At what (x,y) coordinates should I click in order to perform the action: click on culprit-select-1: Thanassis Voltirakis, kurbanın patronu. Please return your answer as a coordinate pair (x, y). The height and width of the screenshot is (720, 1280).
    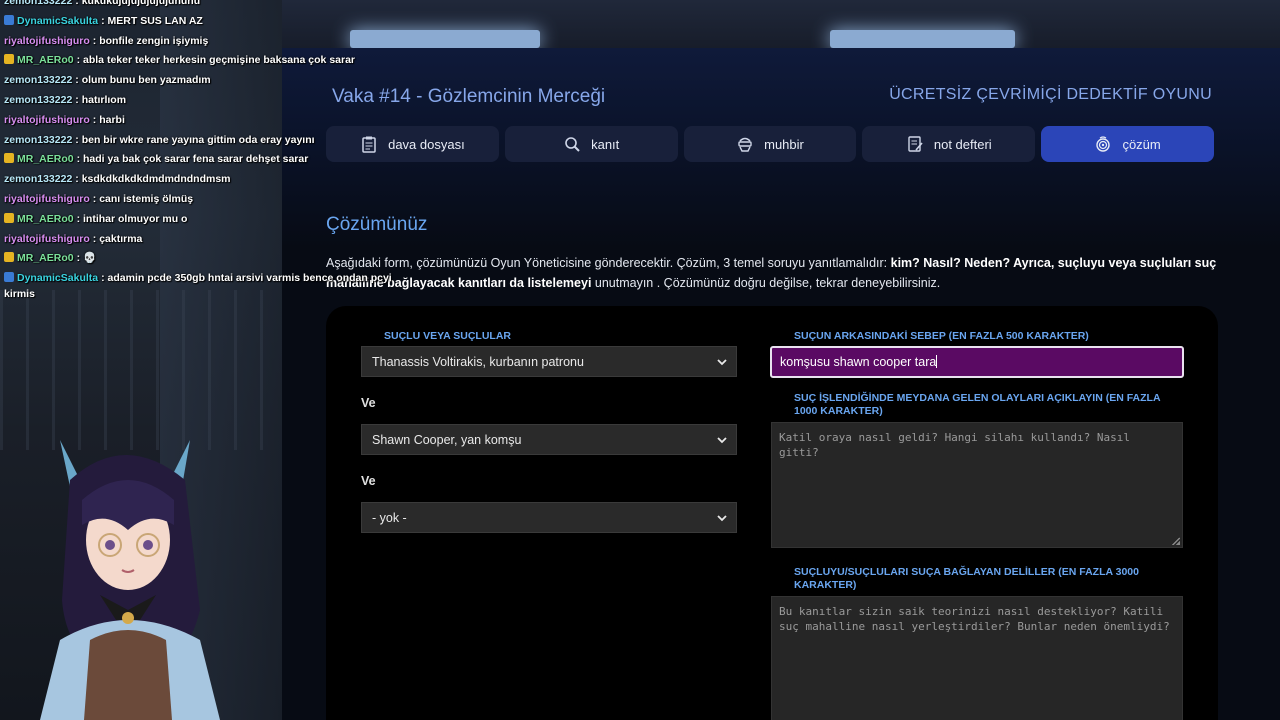
    Looking at the image, I should click on (549, 361).